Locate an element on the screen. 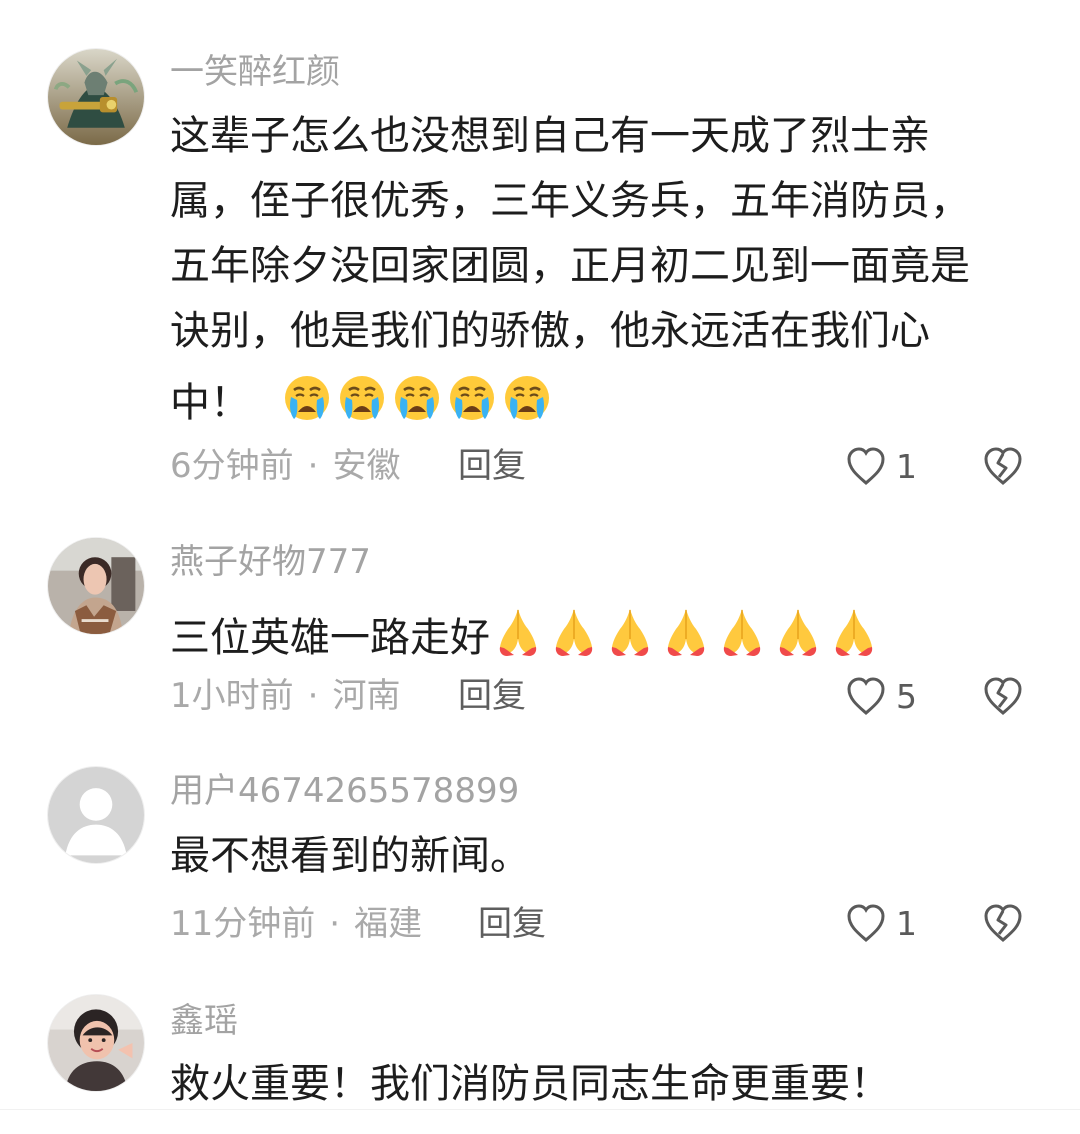 This screenshot has width=1080, height=1134. comment-line: 最不想看到的新闻。 is located at coordinates (350, 856).